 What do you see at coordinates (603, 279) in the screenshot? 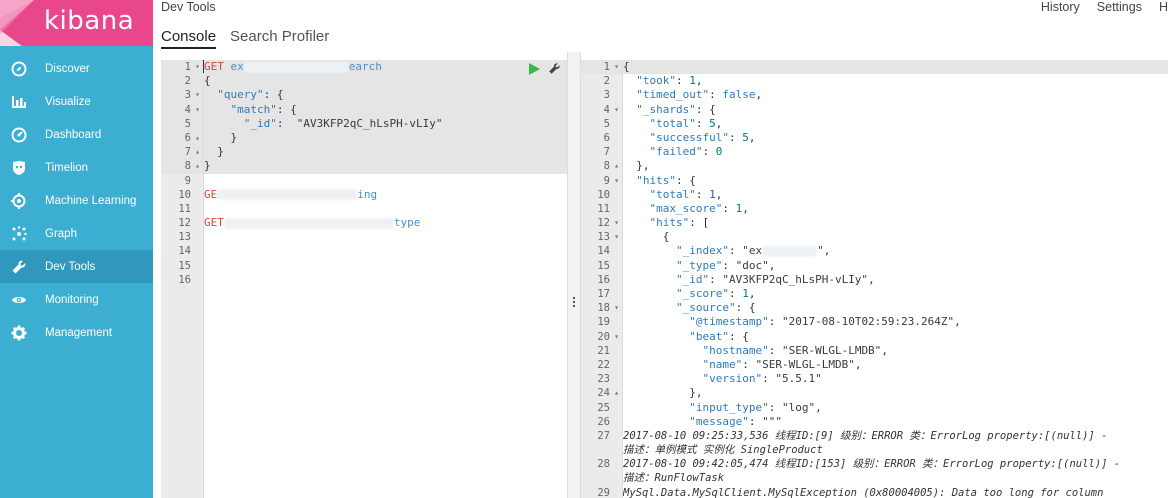
I see `line-number: 16` at bounding box center [603, 279].